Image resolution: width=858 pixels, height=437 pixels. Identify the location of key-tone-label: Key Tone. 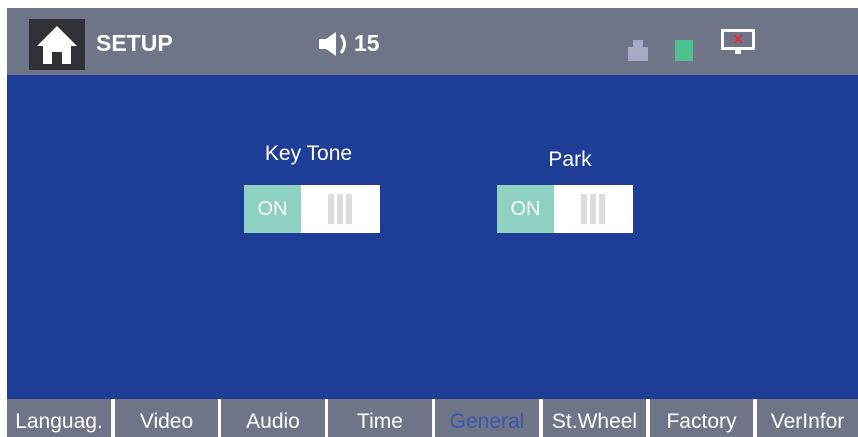
(308, 153).